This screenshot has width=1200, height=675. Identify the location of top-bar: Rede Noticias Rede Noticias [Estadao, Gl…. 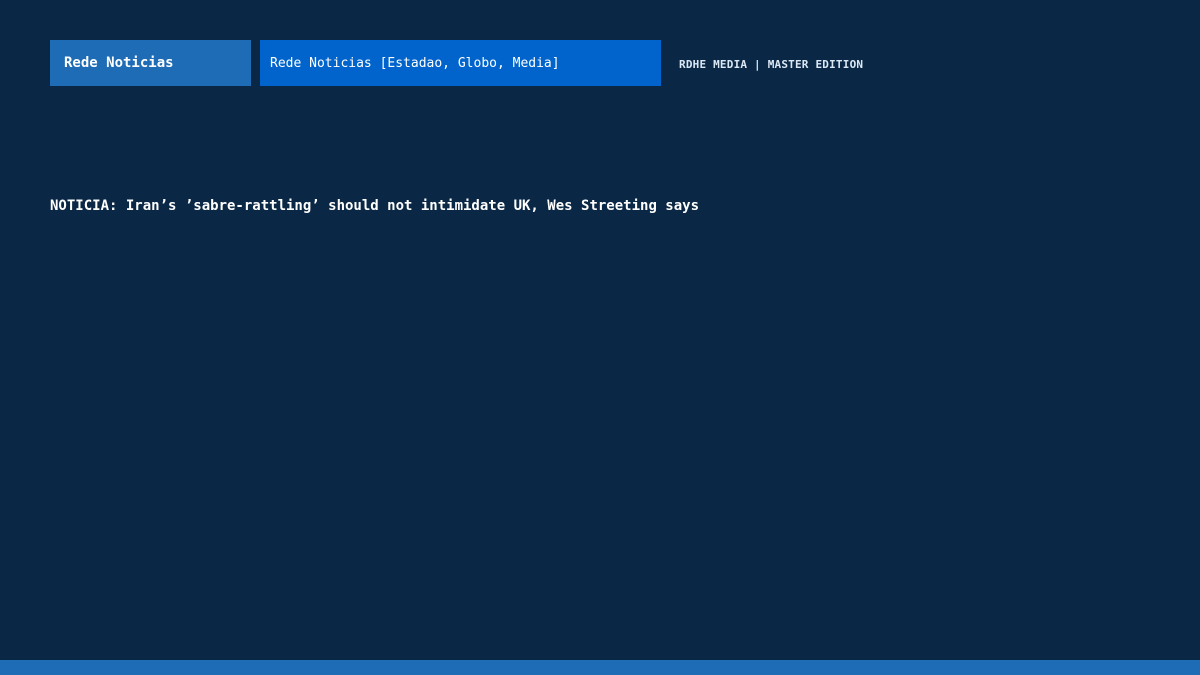
(456, 63).